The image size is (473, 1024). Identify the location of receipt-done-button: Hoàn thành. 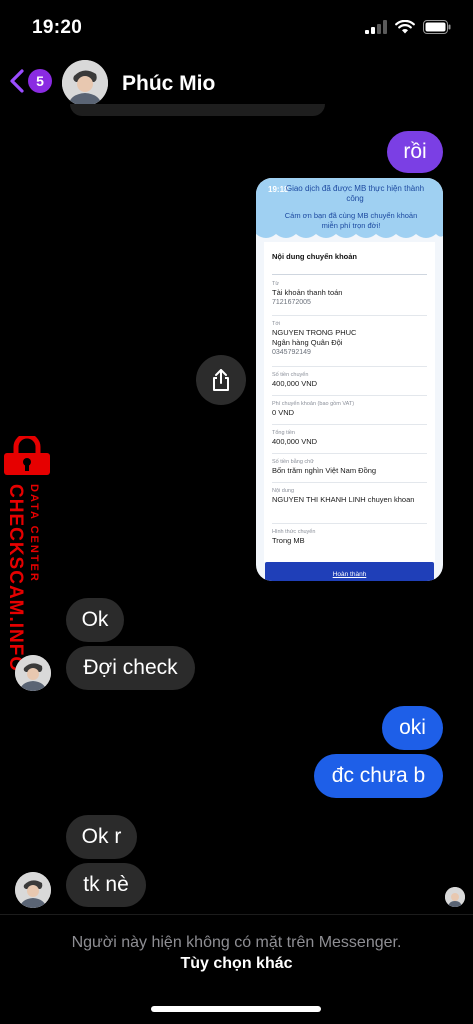
(349, 571).